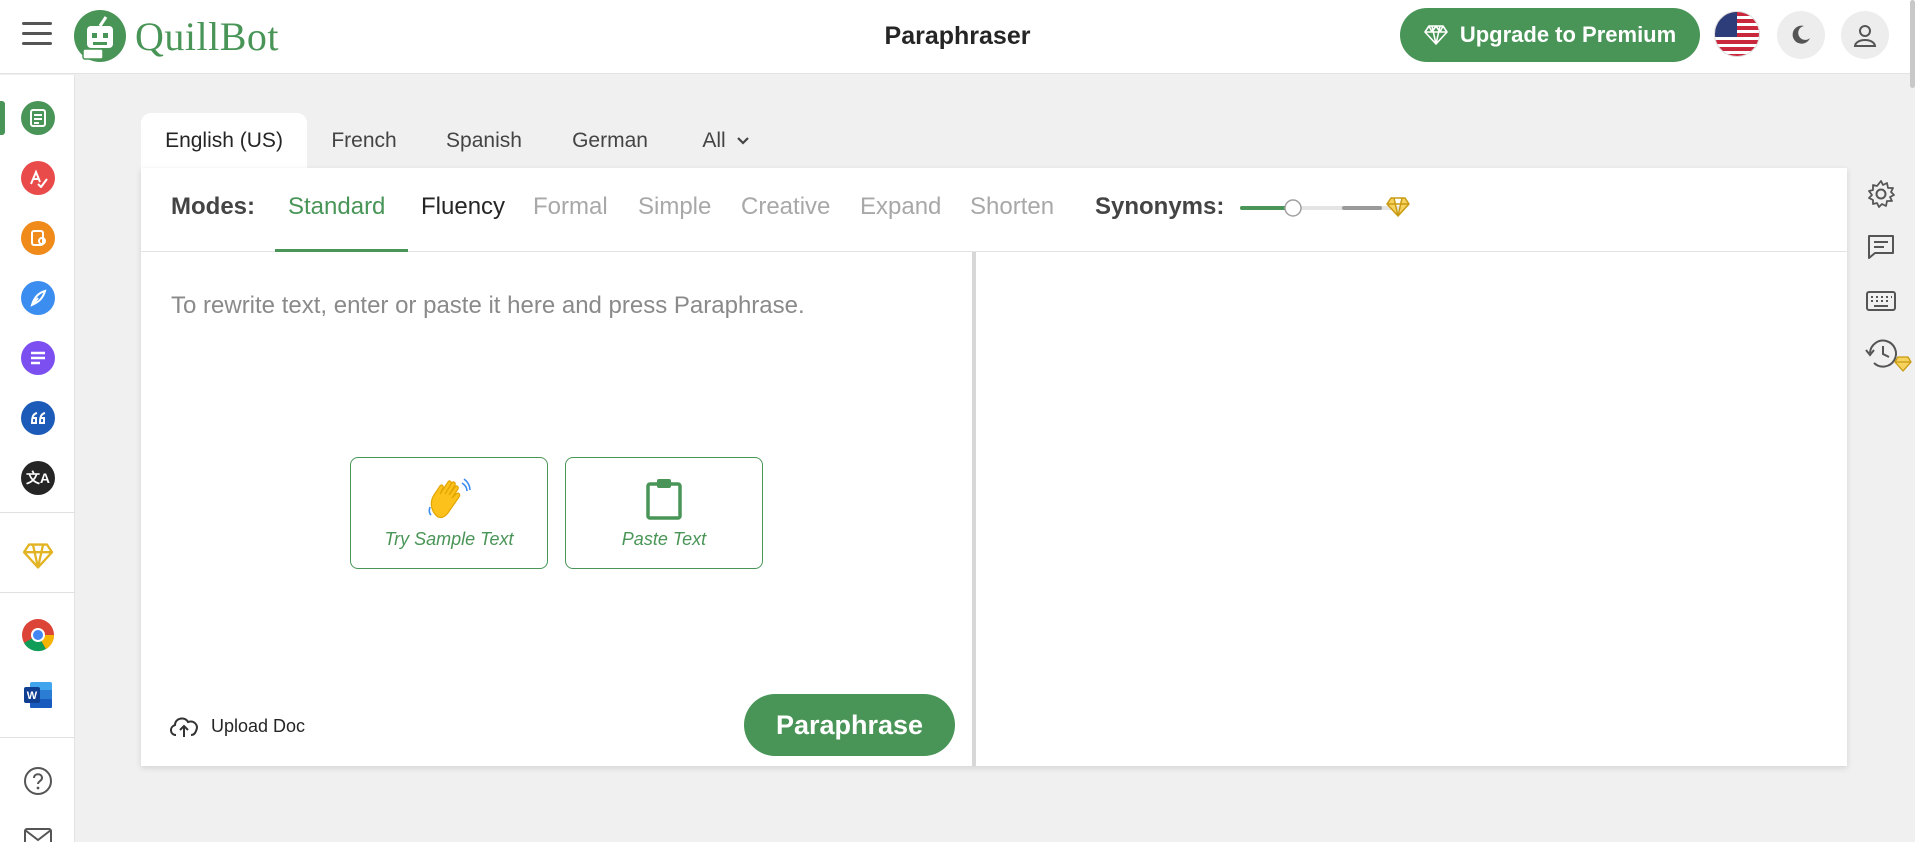 This screenshot has width=1915, height=842. I want to click on tab-all-label: All, so click(714, 140).